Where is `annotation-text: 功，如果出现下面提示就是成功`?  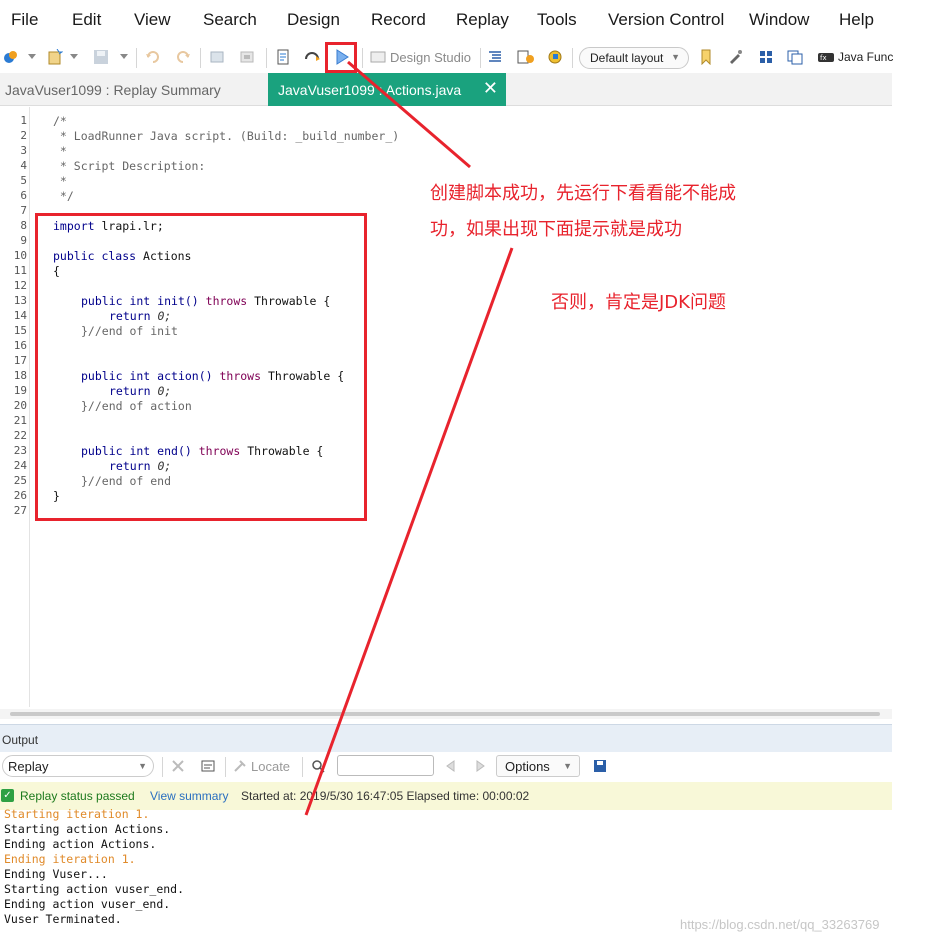
annotation-text: 功，如果出现下面提示就是成功 is located at coordinates (556, 229).